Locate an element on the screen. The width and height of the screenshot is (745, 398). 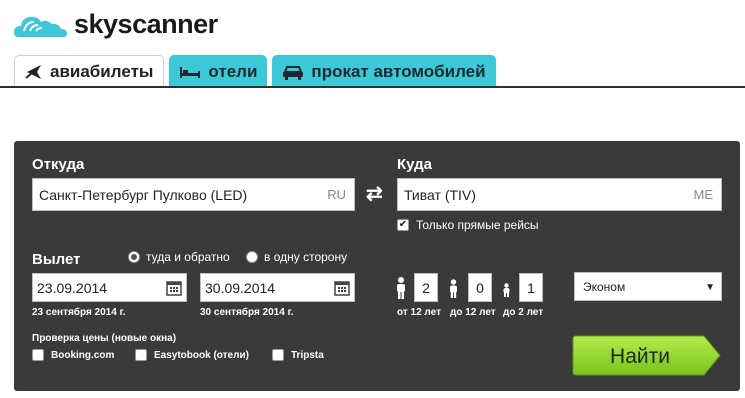
search-button-shape: Найти is located at coordinates (646, 355).